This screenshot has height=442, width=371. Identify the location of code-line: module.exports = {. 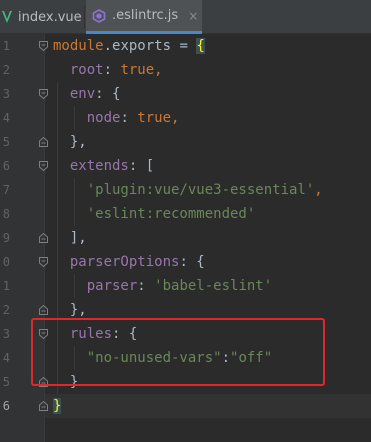
(129, 46).